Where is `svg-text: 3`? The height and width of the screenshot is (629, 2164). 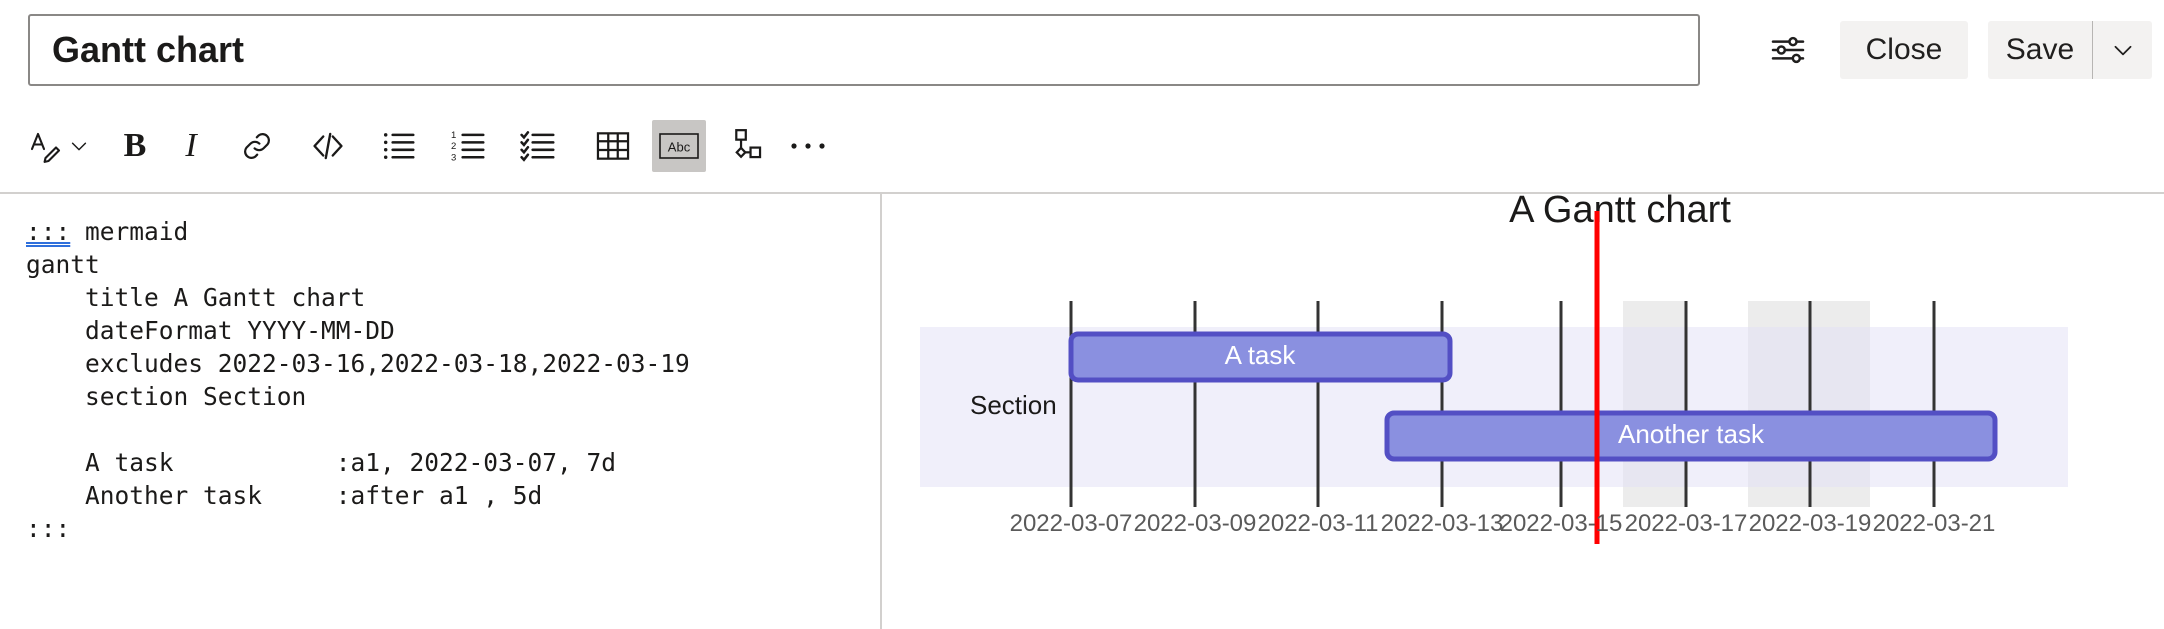
svg-text: 3 is located at coordinates (453, 157).